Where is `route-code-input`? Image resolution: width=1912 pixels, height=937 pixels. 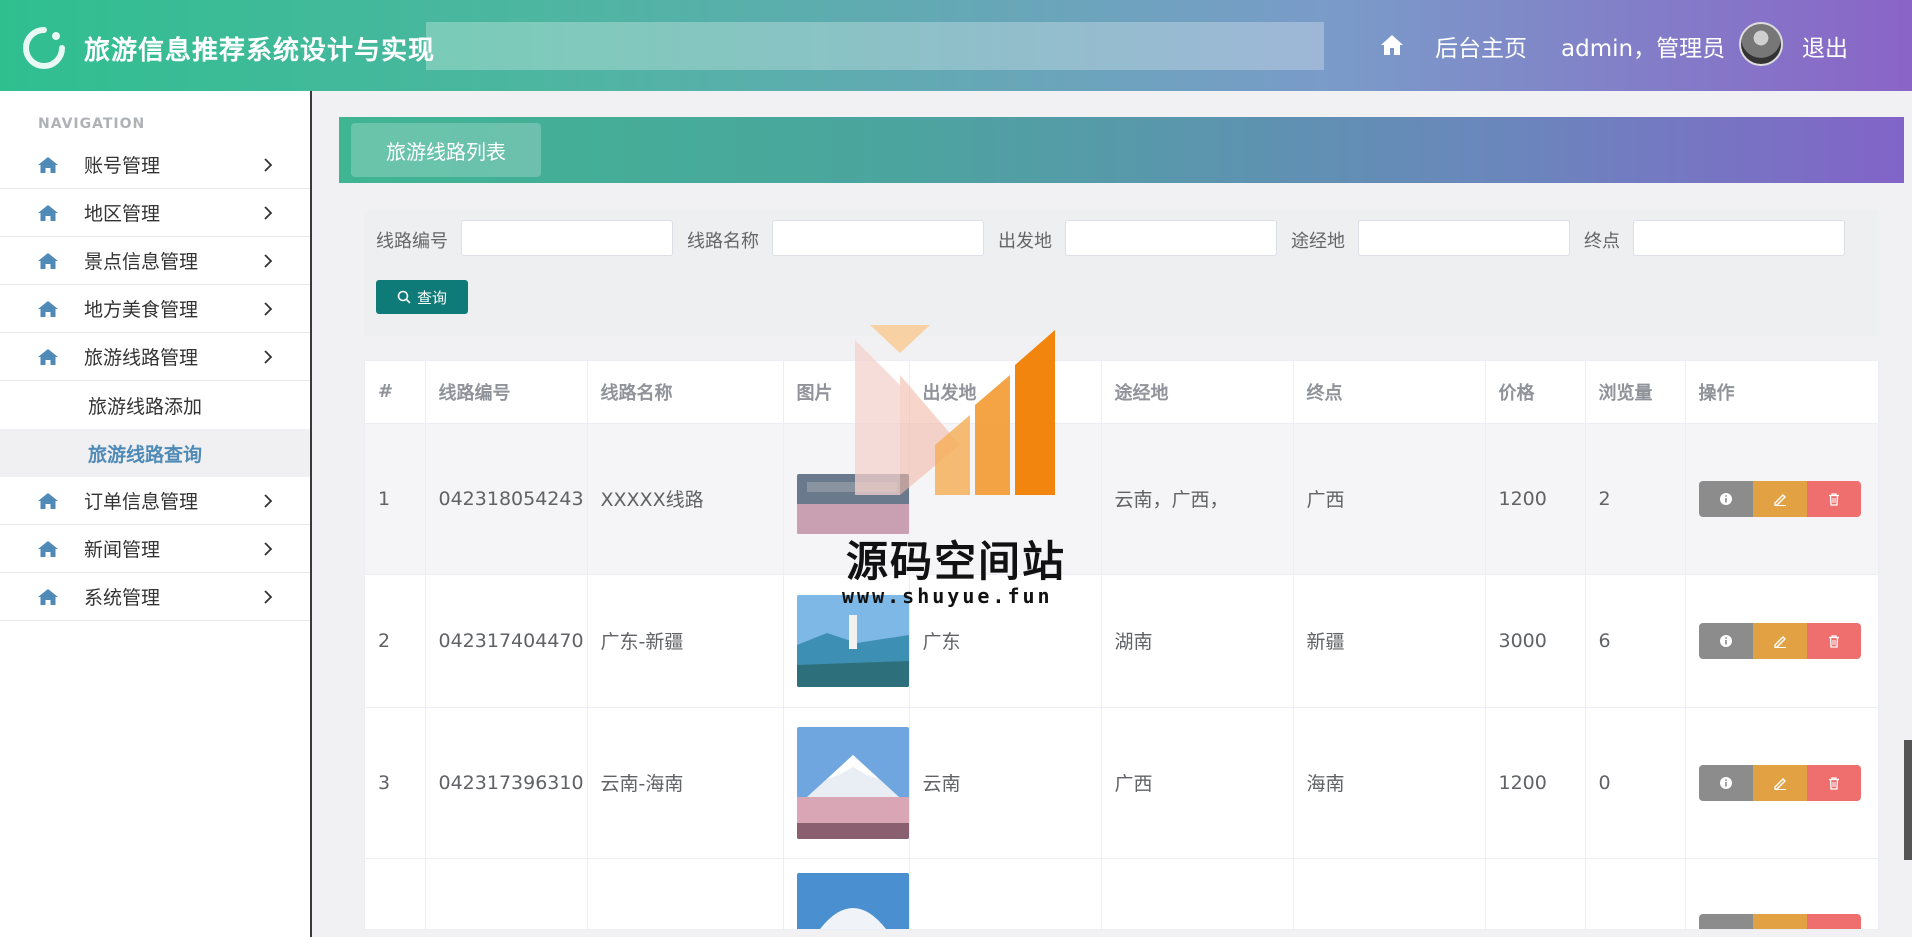
route-code-input is located at coordinates (567, 238).